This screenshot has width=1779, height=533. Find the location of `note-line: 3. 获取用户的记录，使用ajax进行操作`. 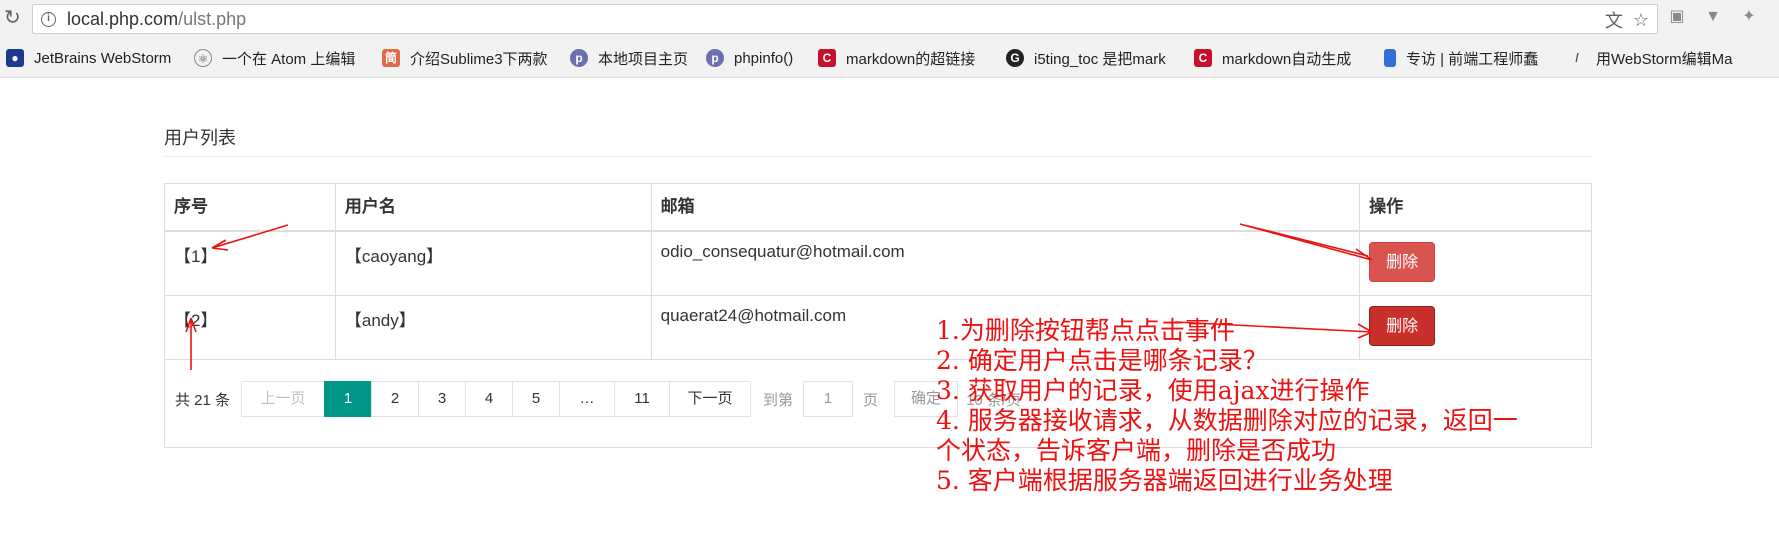

note-line: 3. 获取用户的记录，使用ajax进行操作 is located at coordinates (1153, 390).